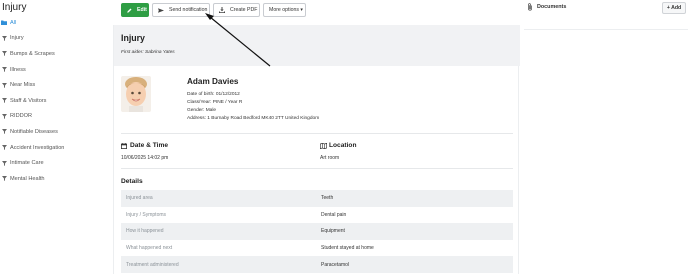  I want to click on send-notification-label: Send notification, so click(188, 10).